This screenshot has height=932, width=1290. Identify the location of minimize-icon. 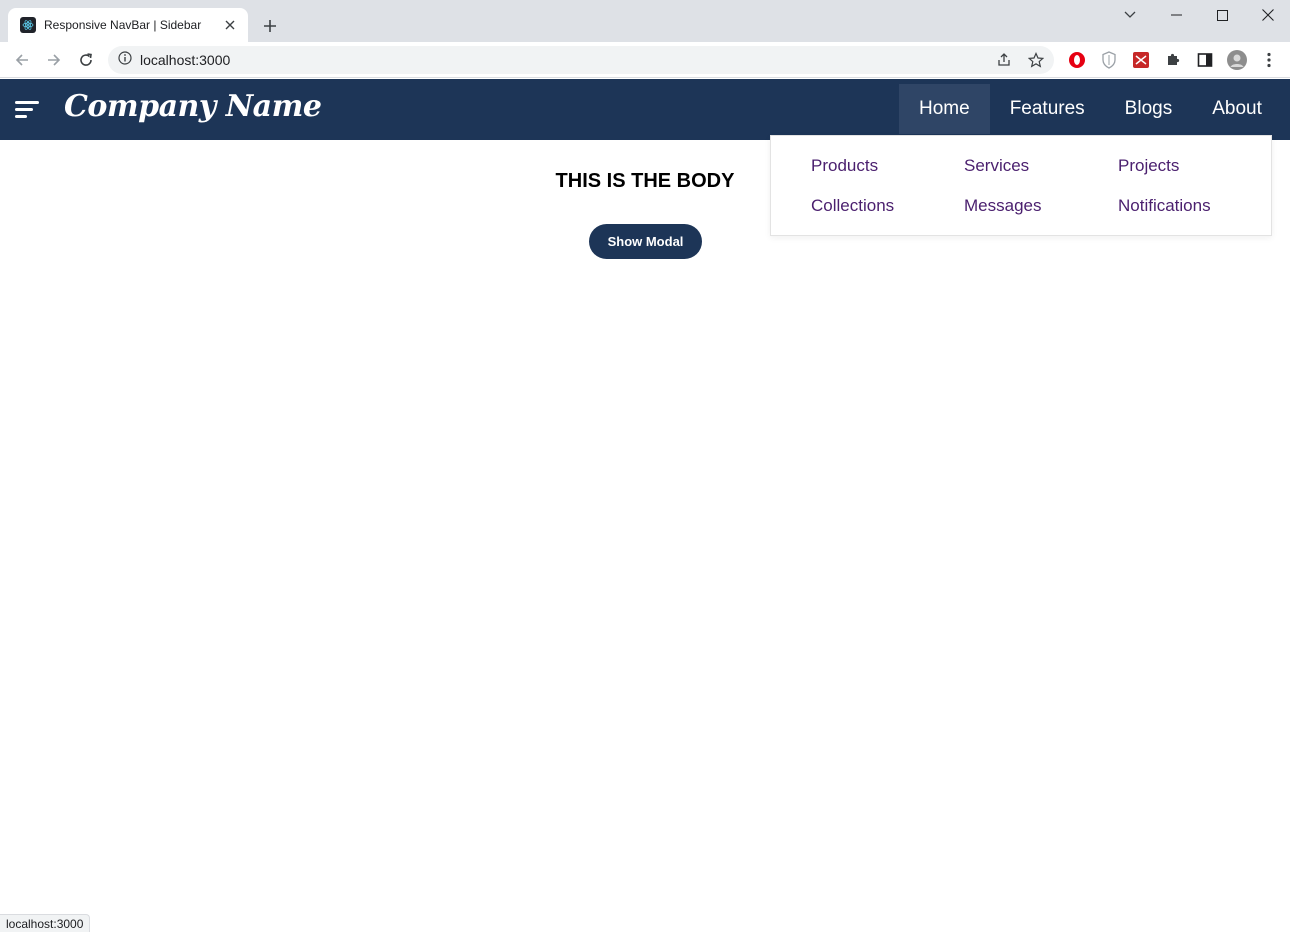
(1176, 15).